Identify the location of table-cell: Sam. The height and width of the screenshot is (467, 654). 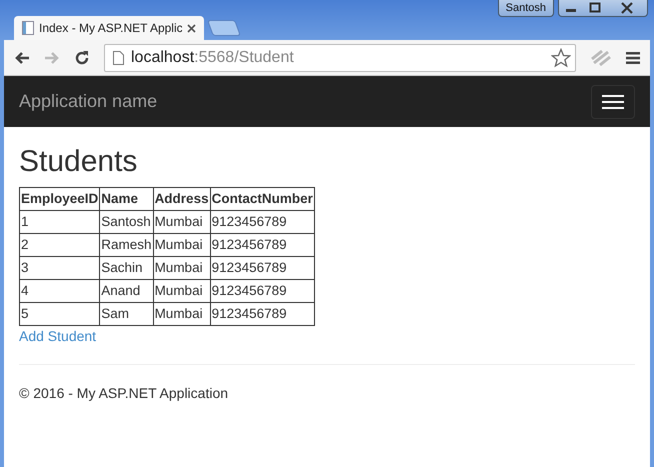
(127, 314).